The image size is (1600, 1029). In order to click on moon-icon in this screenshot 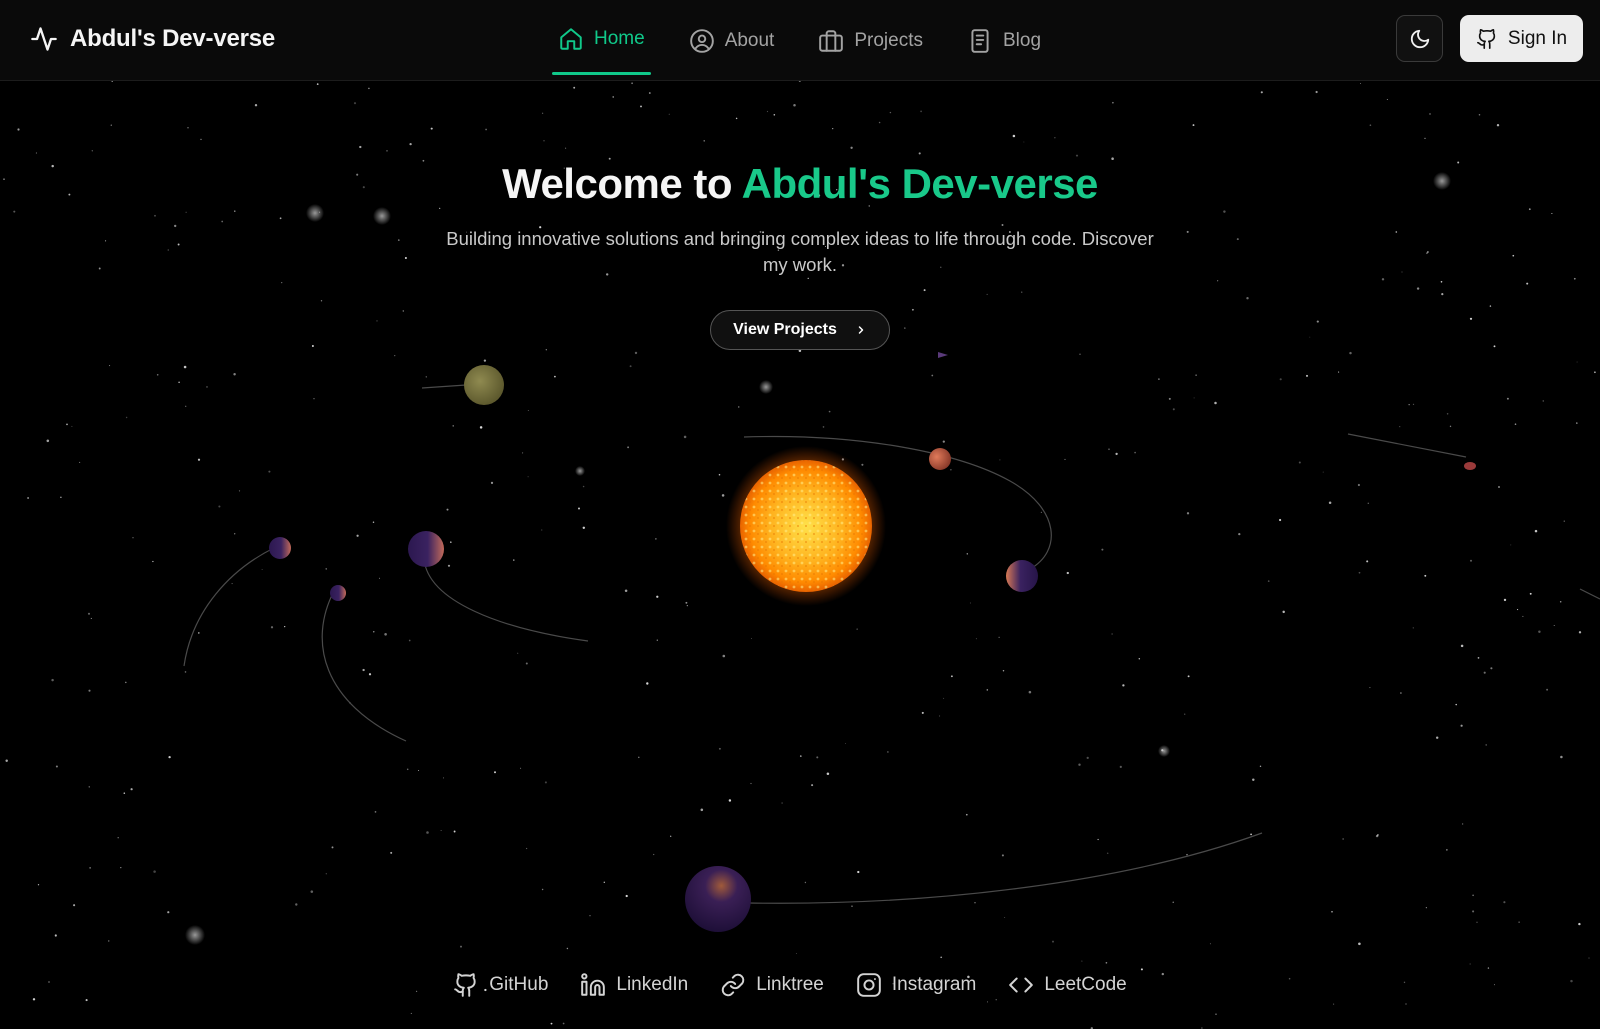, I will do `click(1419, 38)`.